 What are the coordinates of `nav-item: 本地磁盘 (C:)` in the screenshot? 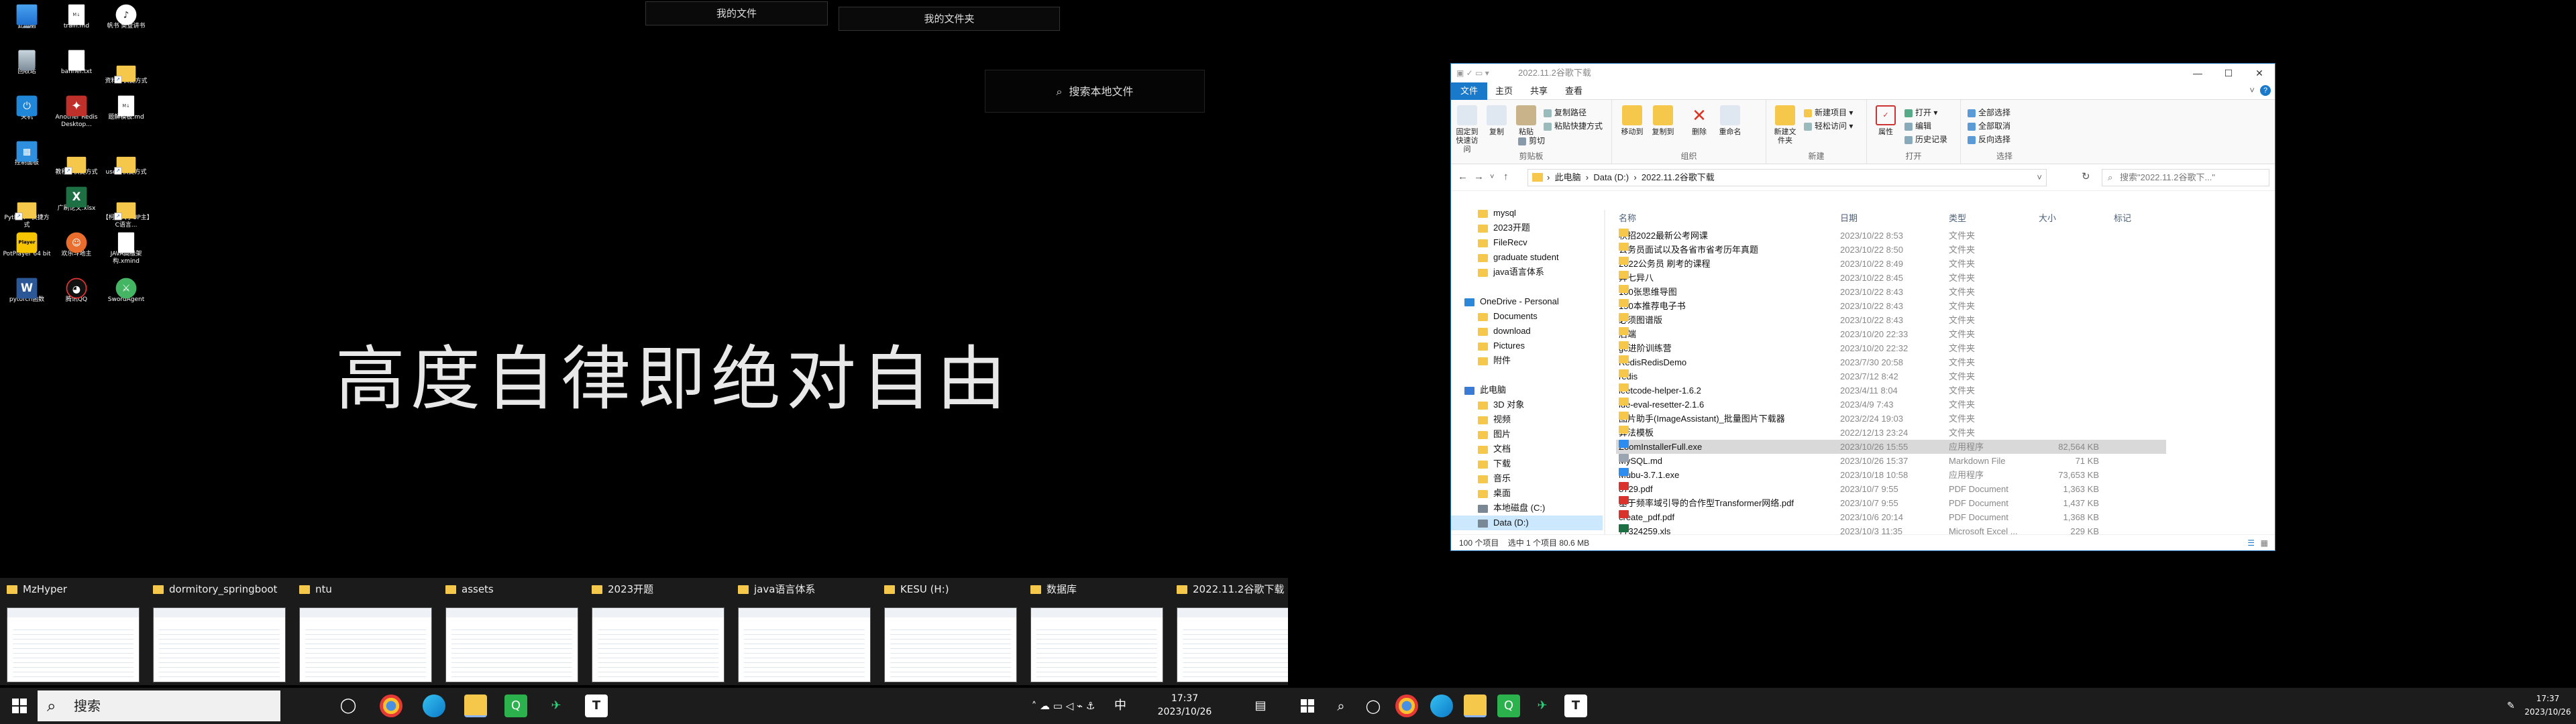 It's located at (1527, 508).